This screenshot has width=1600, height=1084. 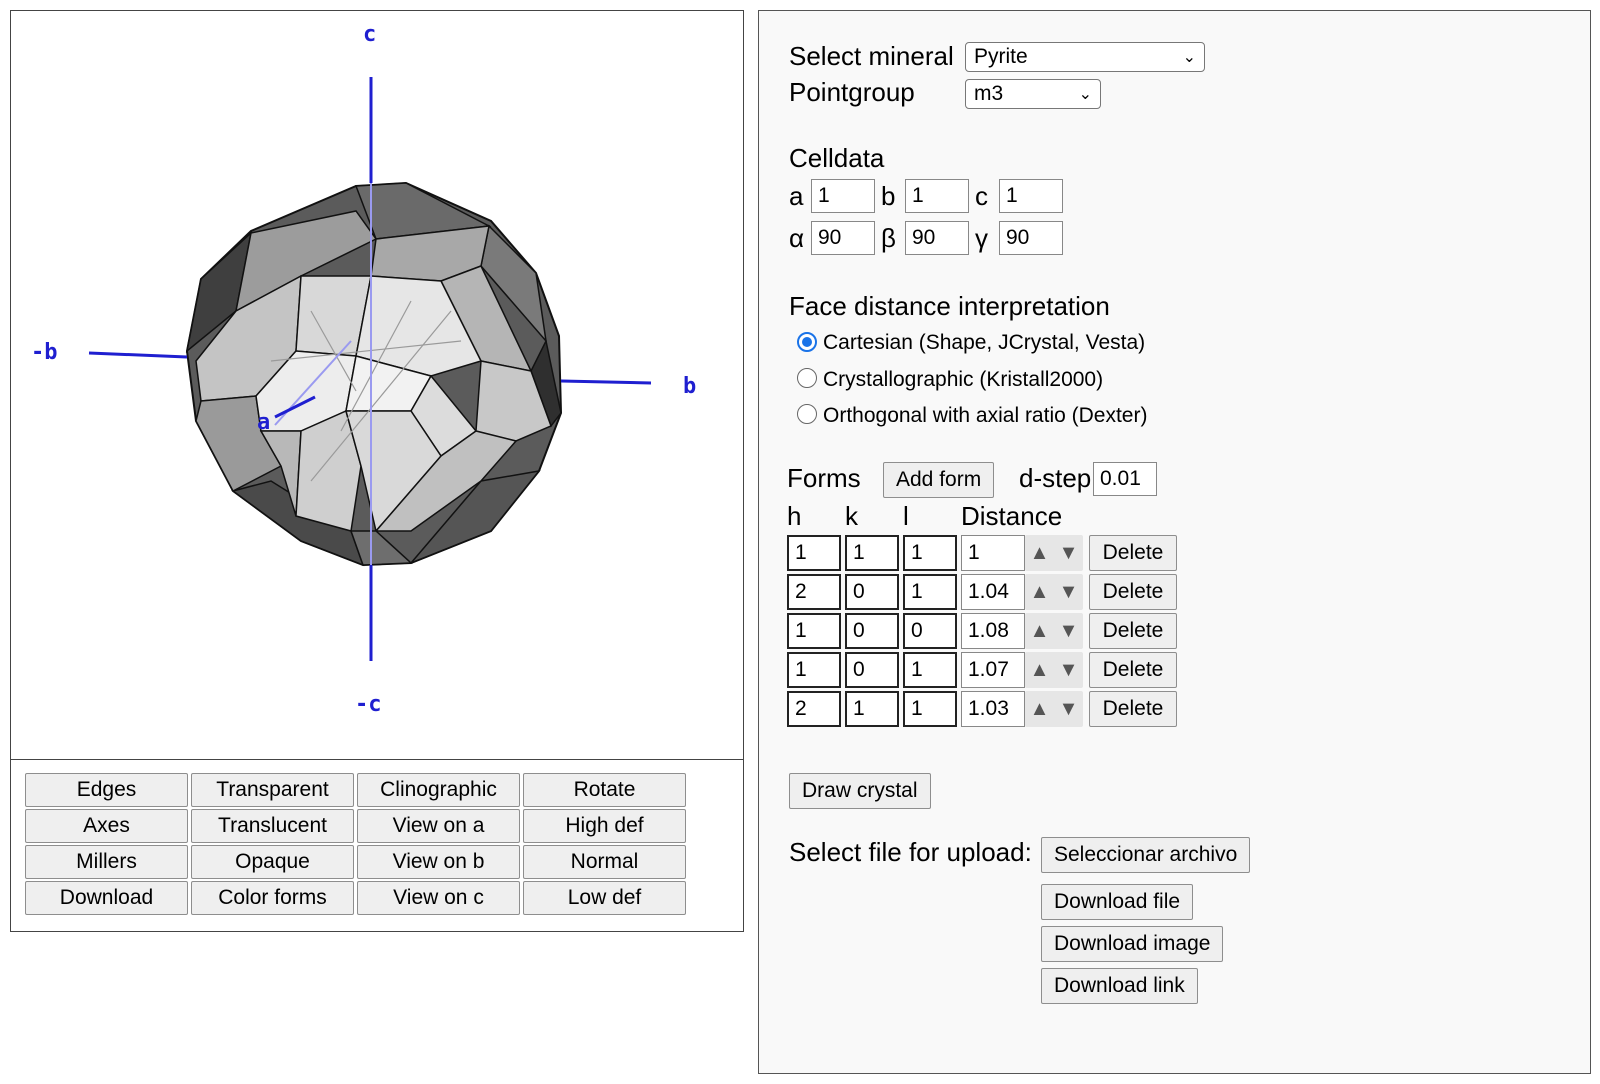 I want to click on dstep-input, so click(x=1125, y=479).